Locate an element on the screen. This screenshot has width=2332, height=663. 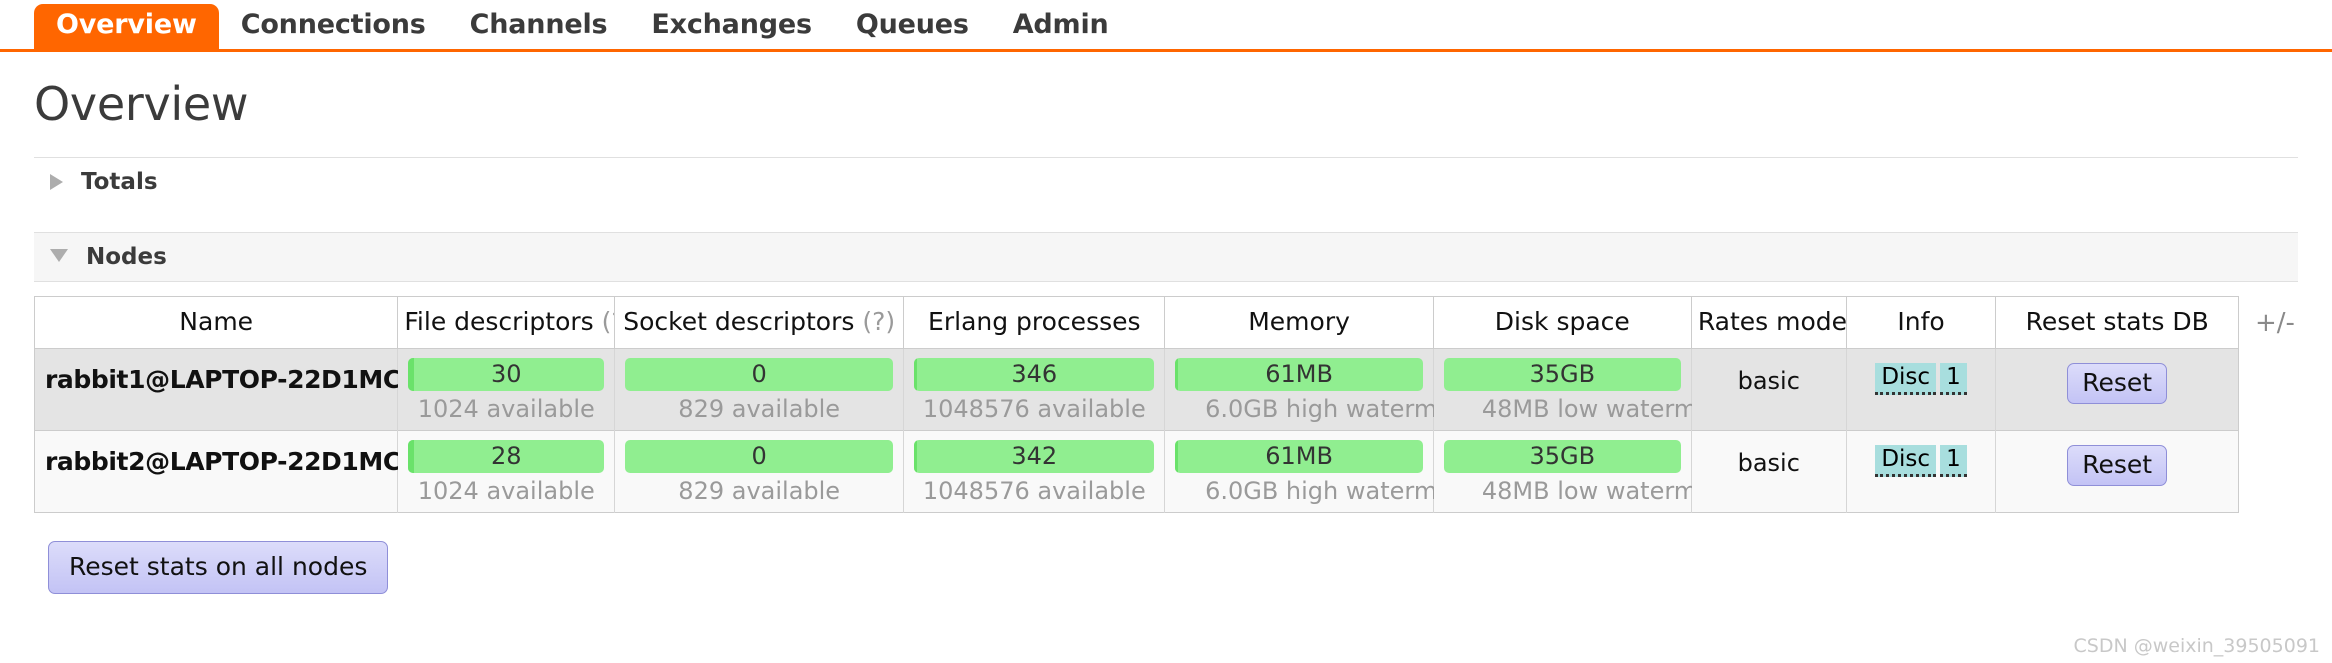
file-descriptors-value: 30 is located at coordinates (506, 373).